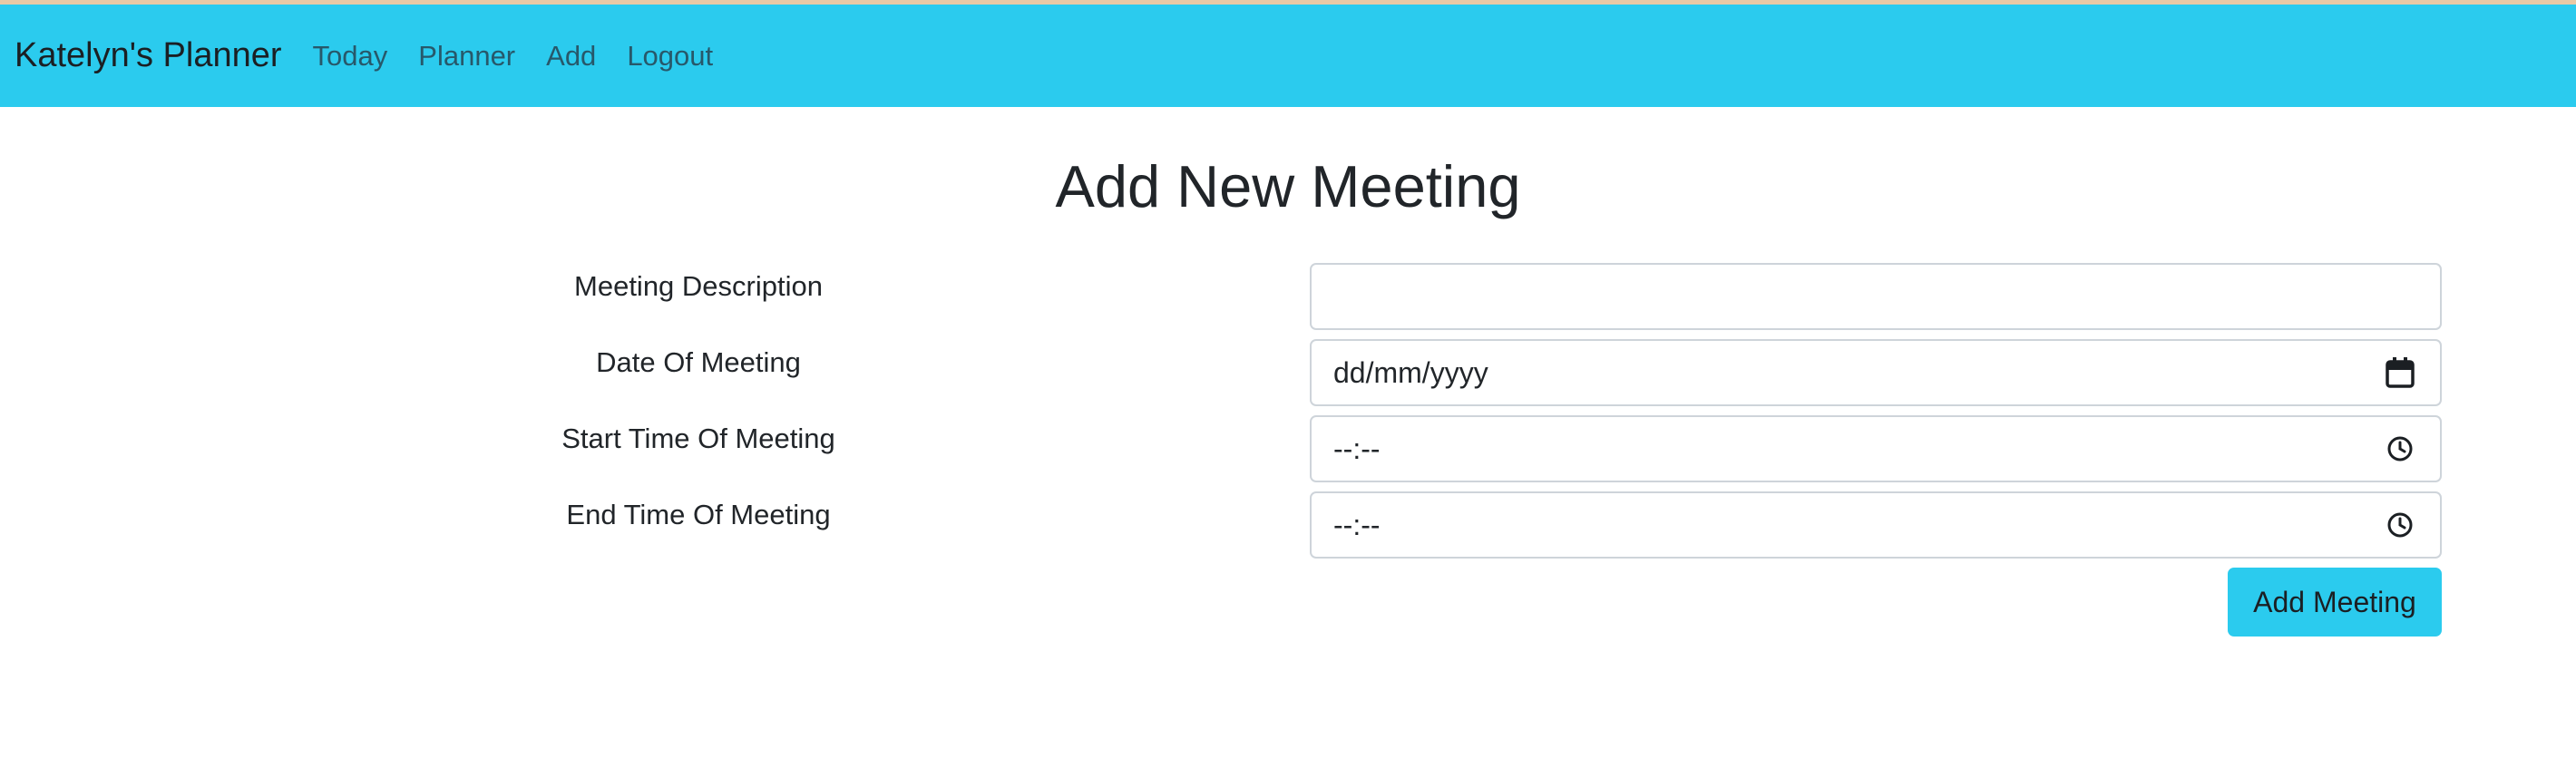 The height and width of the screenshot is (758, 2576). I want to click on date-row: Date Of Meeting dd/mm/yyyy, so click(1288, 374).